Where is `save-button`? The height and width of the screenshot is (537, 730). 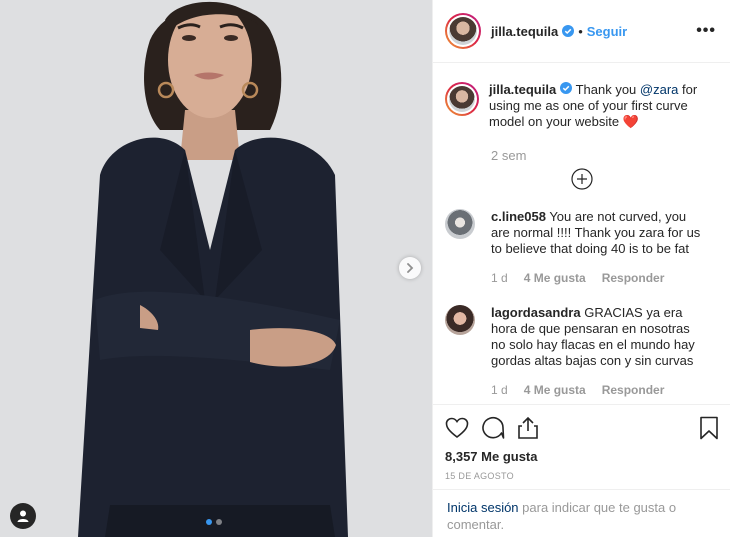
save-button is located at coordinates (709, 428).